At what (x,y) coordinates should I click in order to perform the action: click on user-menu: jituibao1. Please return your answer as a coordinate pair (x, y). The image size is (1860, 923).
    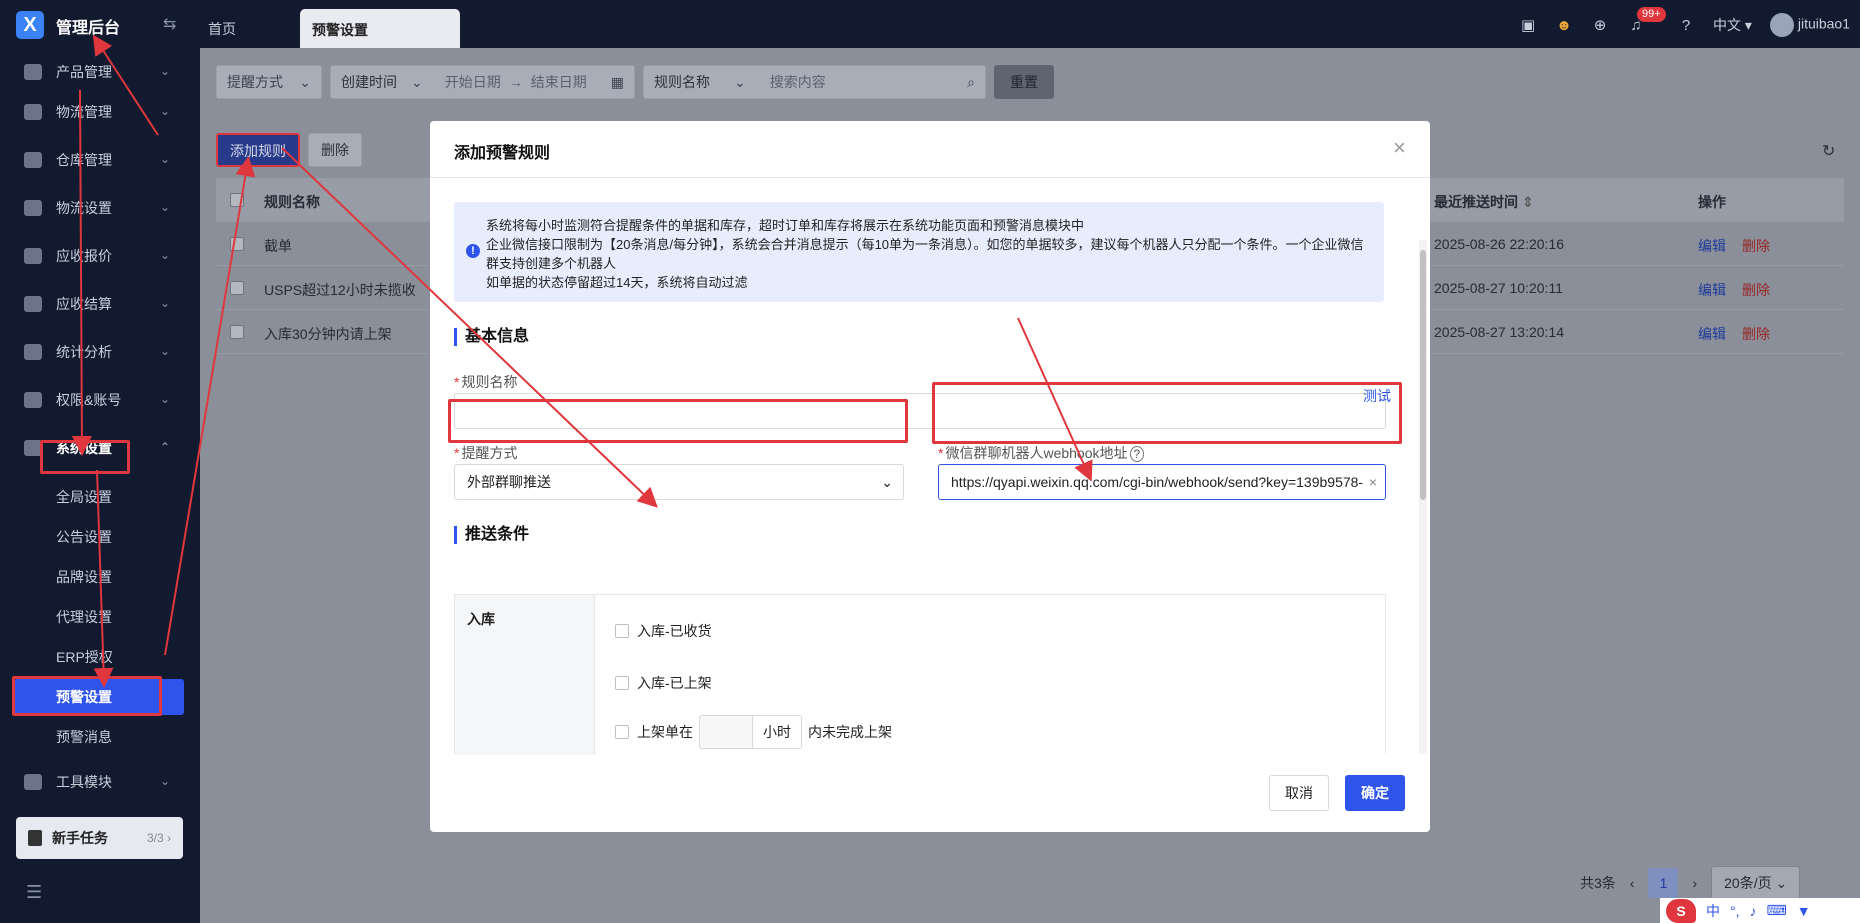
    Looking at the image, I should click on (1809, 25).